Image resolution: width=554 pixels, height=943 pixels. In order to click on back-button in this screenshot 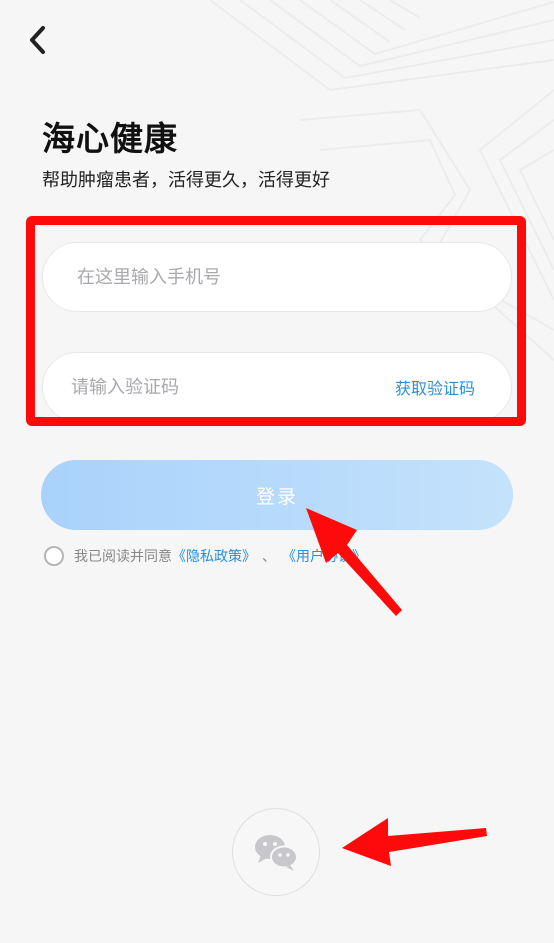, I will do `click(38, 40)`.